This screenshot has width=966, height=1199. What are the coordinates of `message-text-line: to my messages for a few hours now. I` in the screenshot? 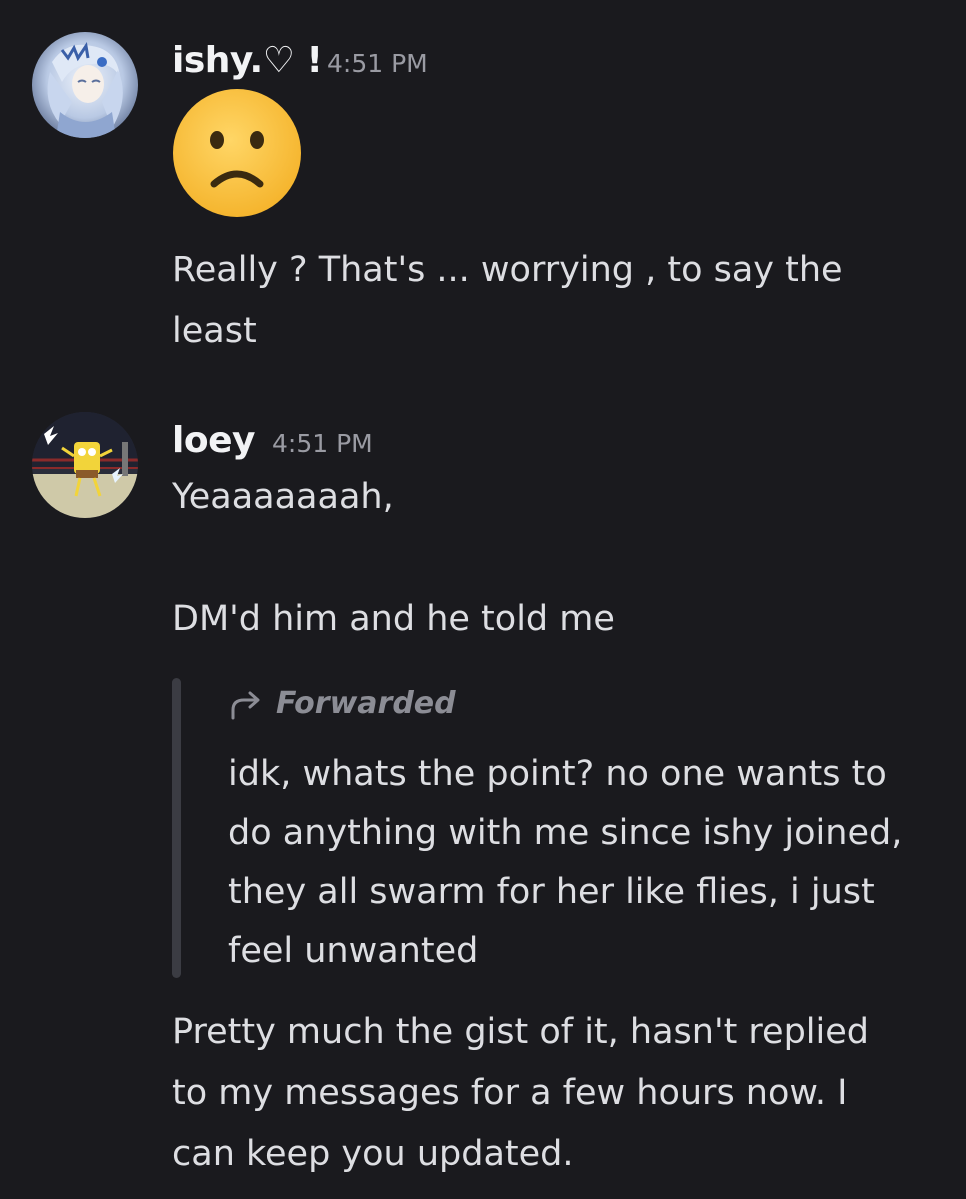 It's located at (510, 1093).